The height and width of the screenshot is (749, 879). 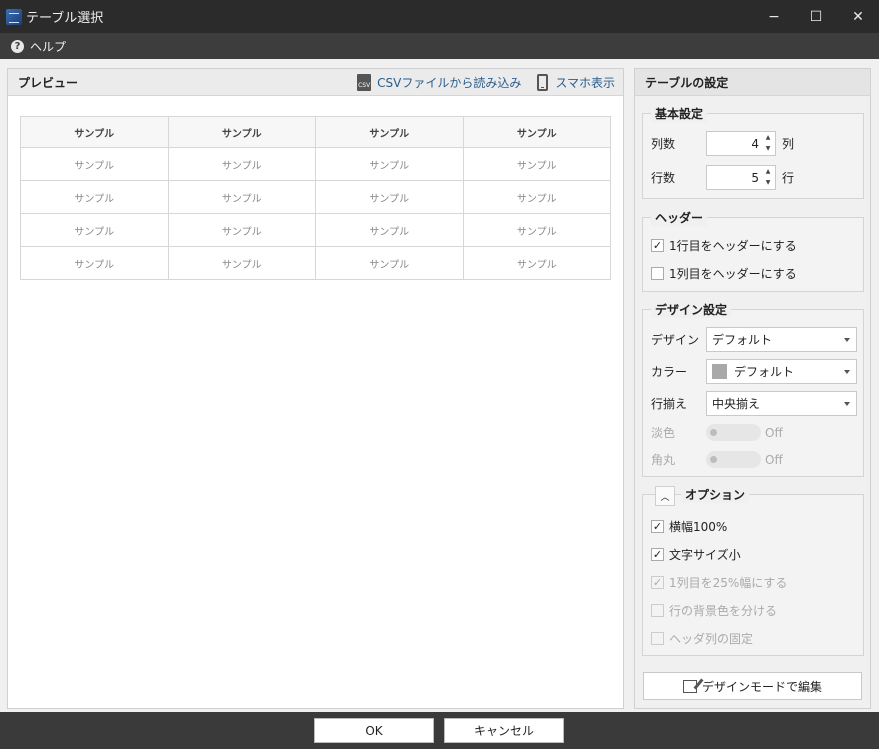 I want to click on first-col-width-label: 1列目を25%幅にする, so click(x=728, y=583).